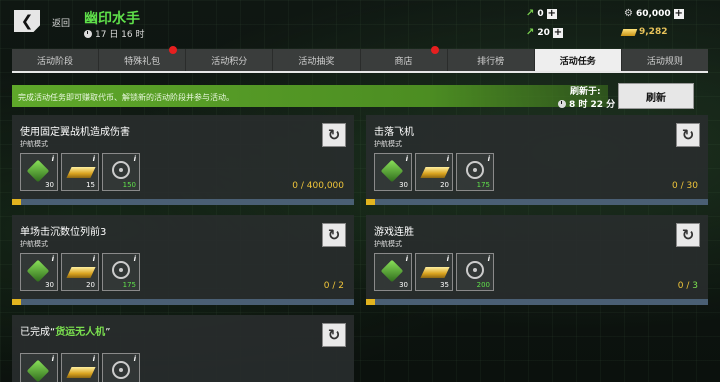  I want to click on resource-gold-value: 9,282, so click(653, 32).